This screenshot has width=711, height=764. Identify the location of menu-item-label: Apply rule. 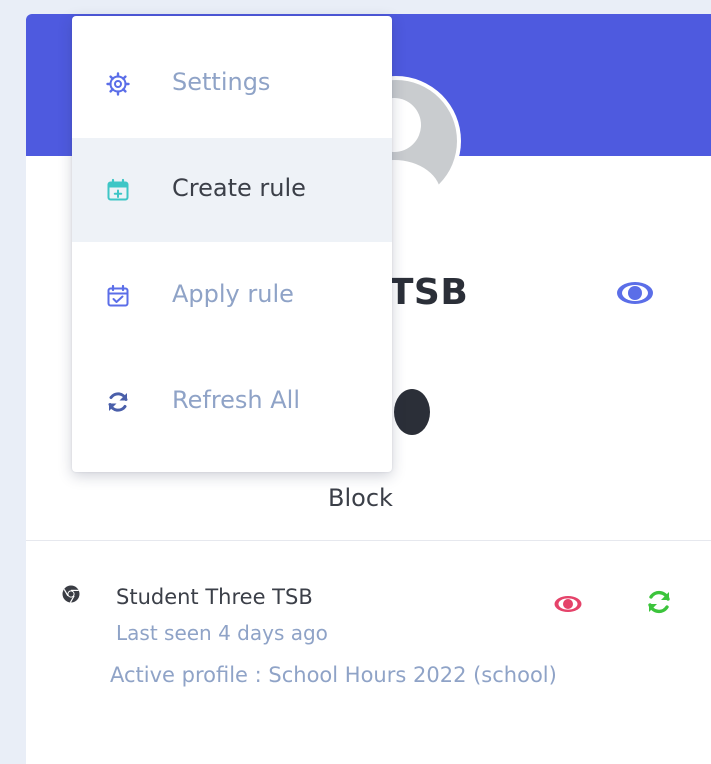
(233, 294).